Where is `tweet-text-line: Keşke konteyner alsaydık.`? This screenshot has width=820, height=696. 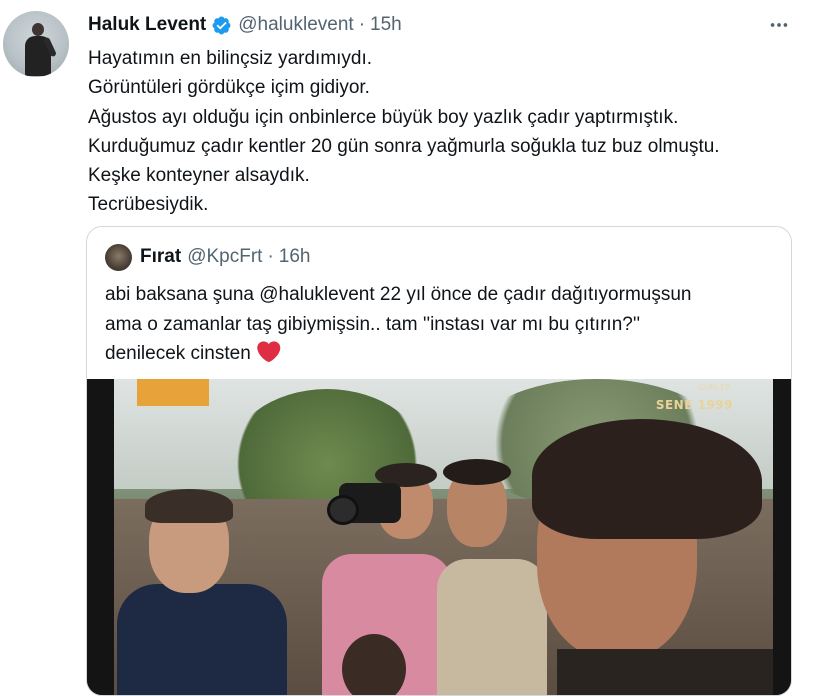 tweet-text-line: Keşke konteyner alsaydık. is located at coordinates (199, 176).